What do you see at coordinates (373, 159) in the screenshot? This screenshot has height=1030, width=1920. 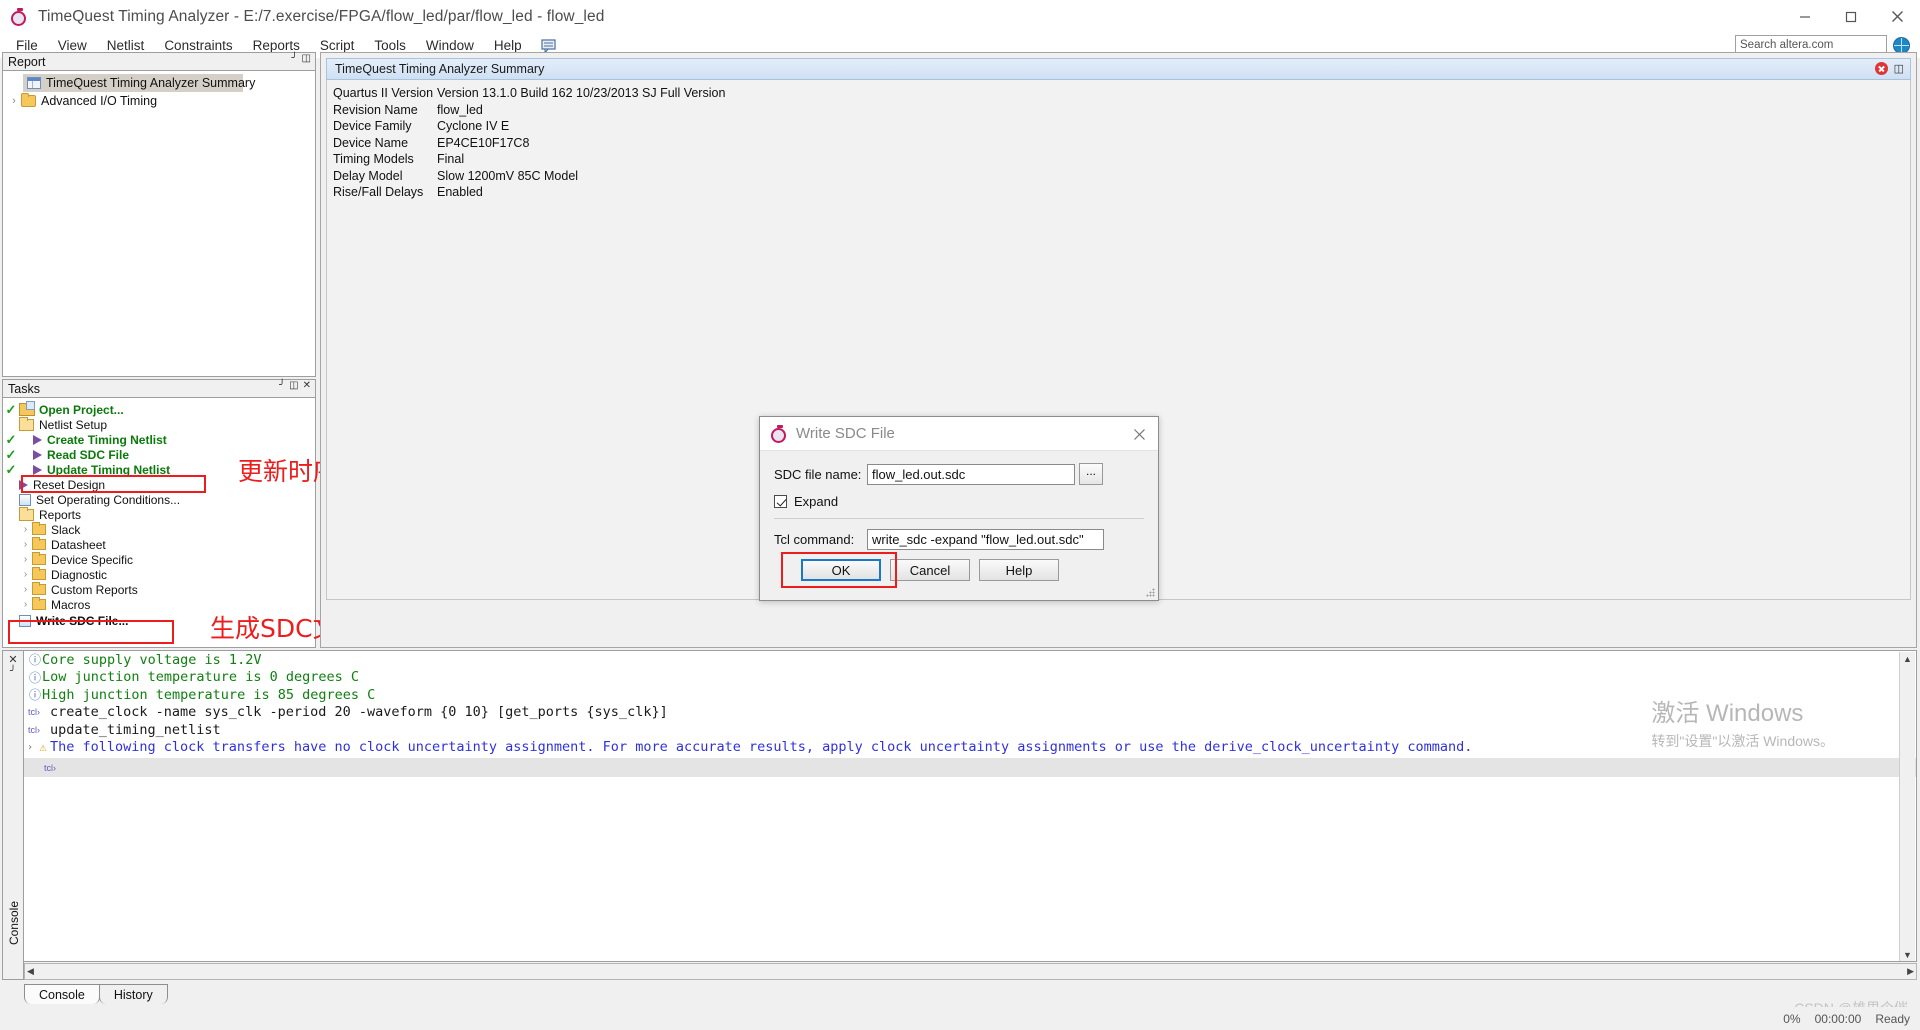 I see `summary-key: Timing Models` at bounding box center [373, 159].